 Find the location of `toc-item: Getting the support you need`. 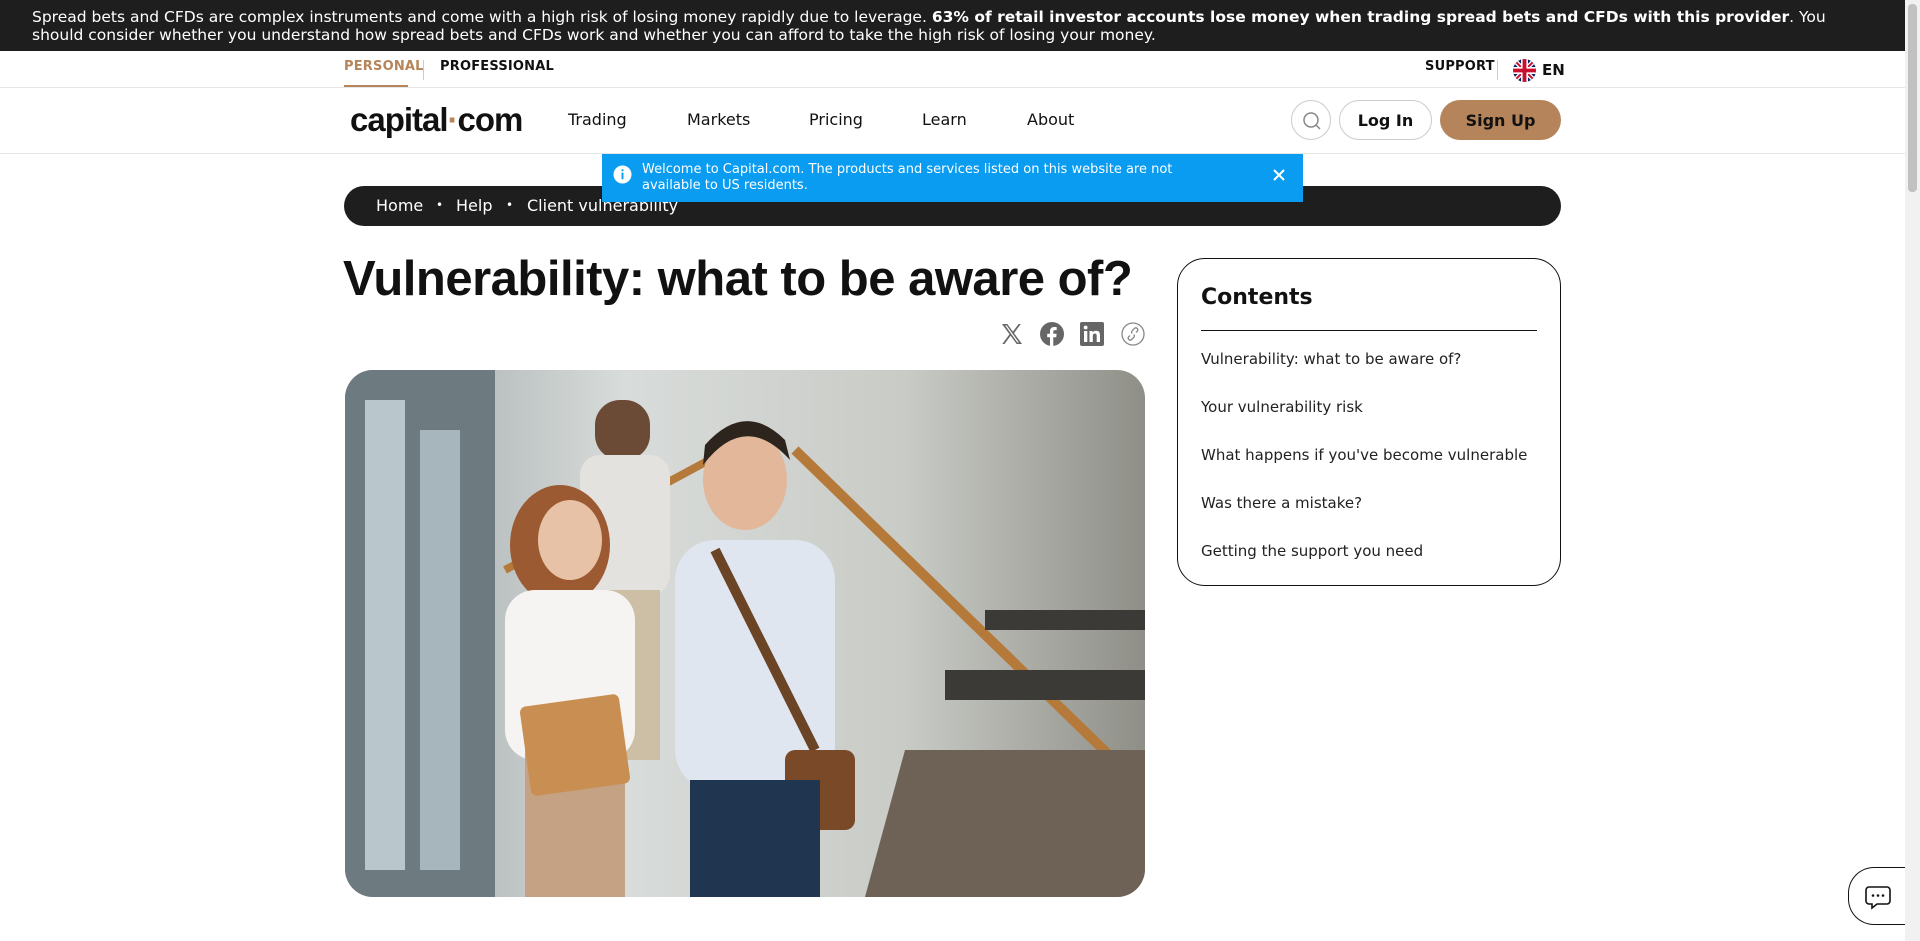

toc-item: Getting the support you need is located at coordinates (1312, 551).